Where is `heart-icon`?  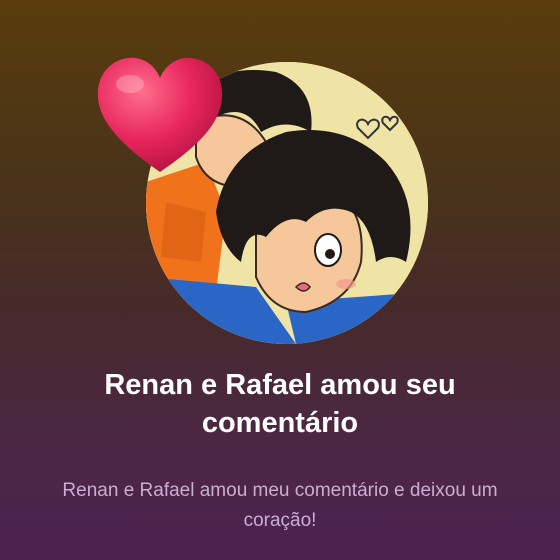
heart-icon is located at coordinates (160, 117).